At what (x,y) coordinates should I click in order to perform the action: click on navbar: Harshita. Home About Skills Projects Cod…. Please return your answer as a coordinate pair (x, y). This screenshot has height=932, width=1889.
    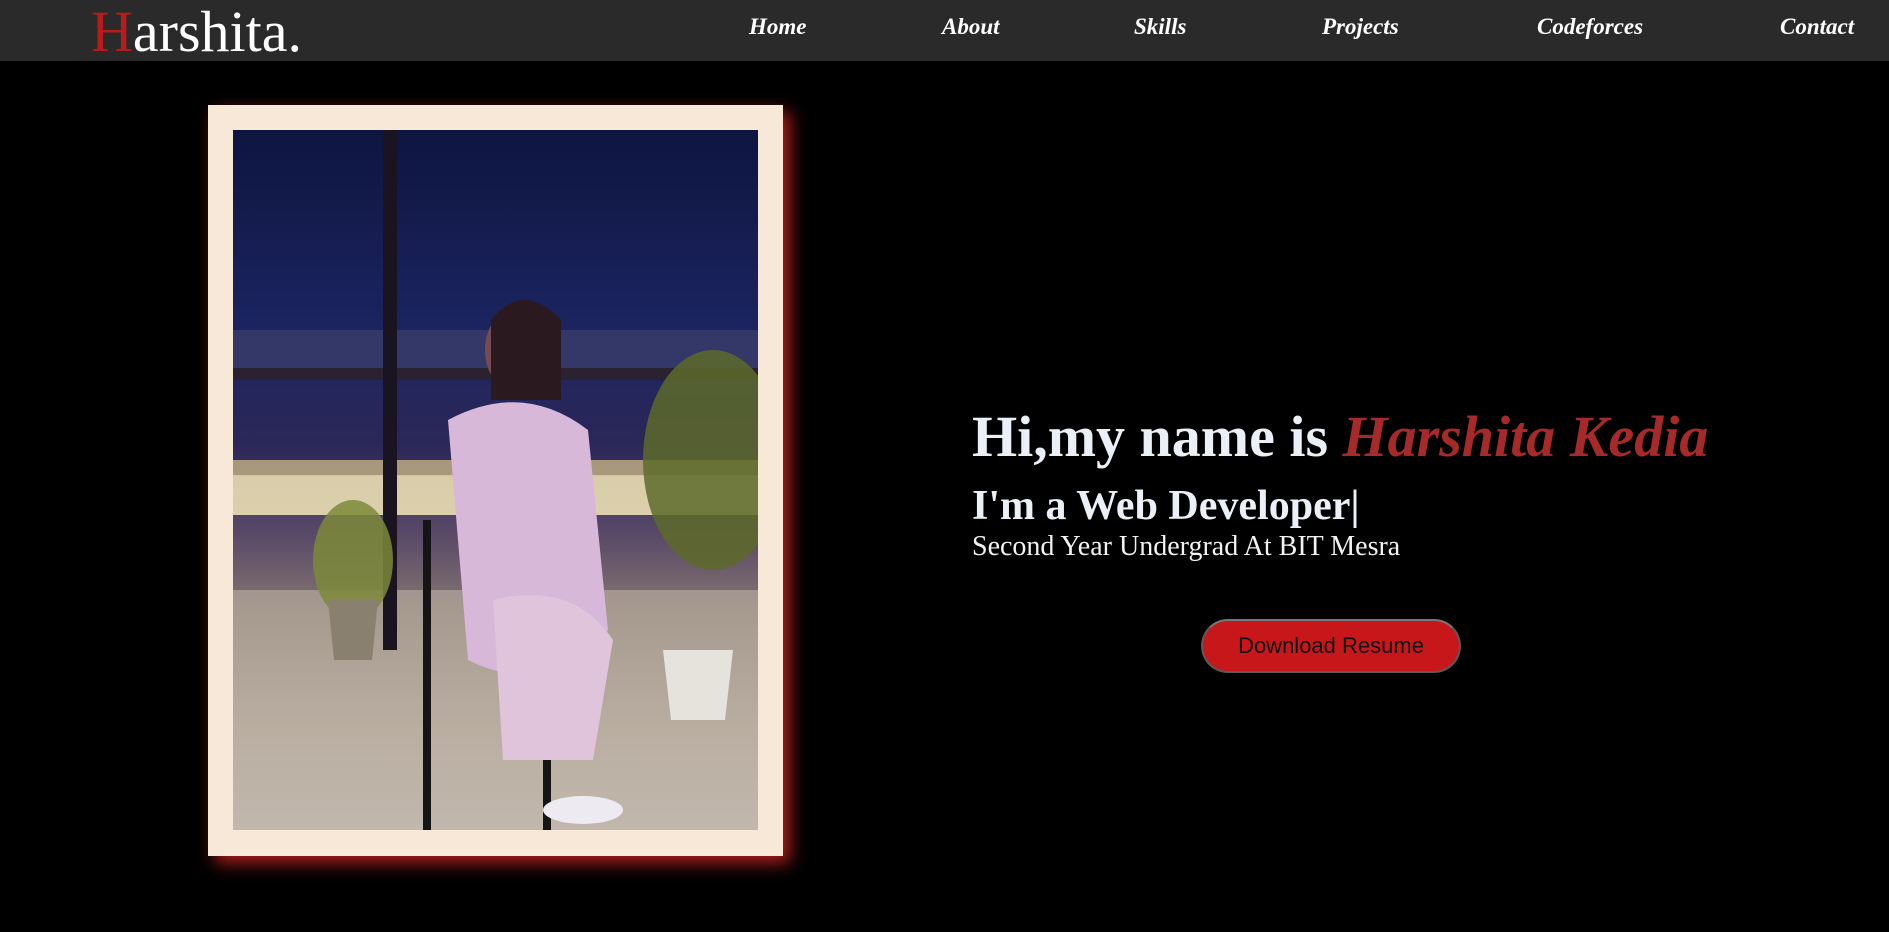
    Looking at the image, I should click on (944, 32).